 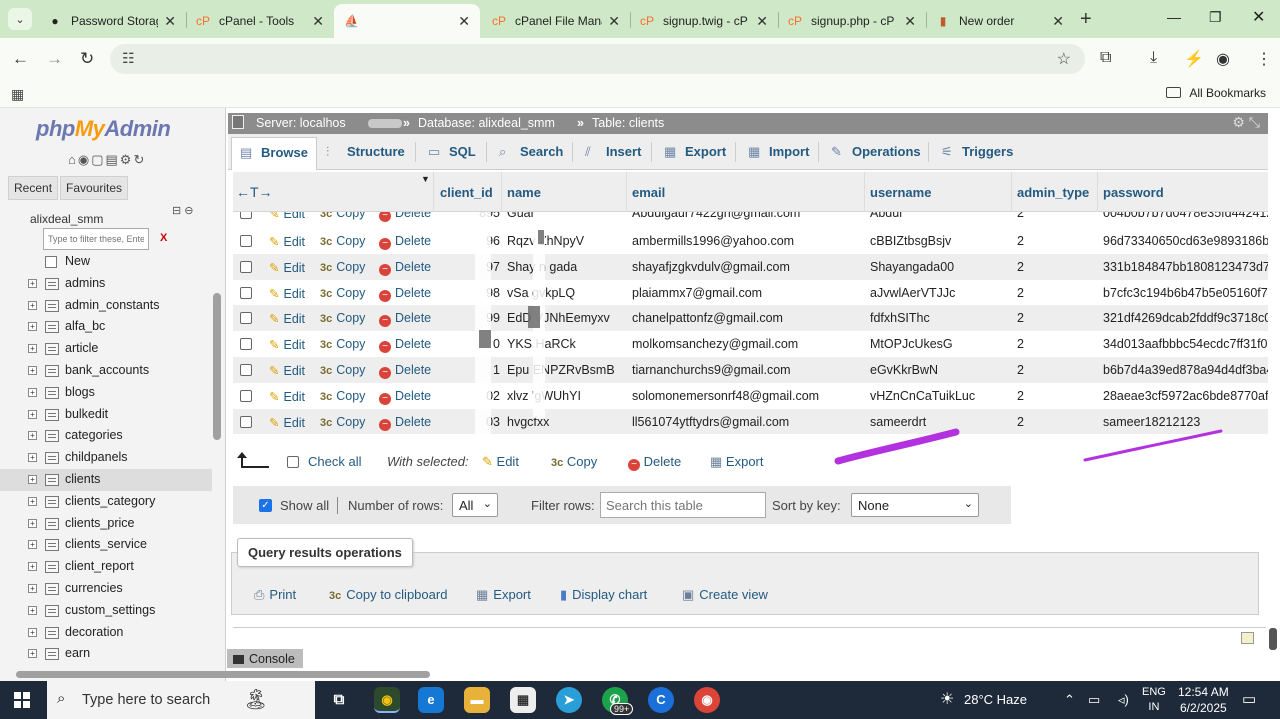 What do you see at coordinates (977, 153) in the screenshot?
I see `tab-triggers: ⚟ Triggers` at bounding box center [977, 153].